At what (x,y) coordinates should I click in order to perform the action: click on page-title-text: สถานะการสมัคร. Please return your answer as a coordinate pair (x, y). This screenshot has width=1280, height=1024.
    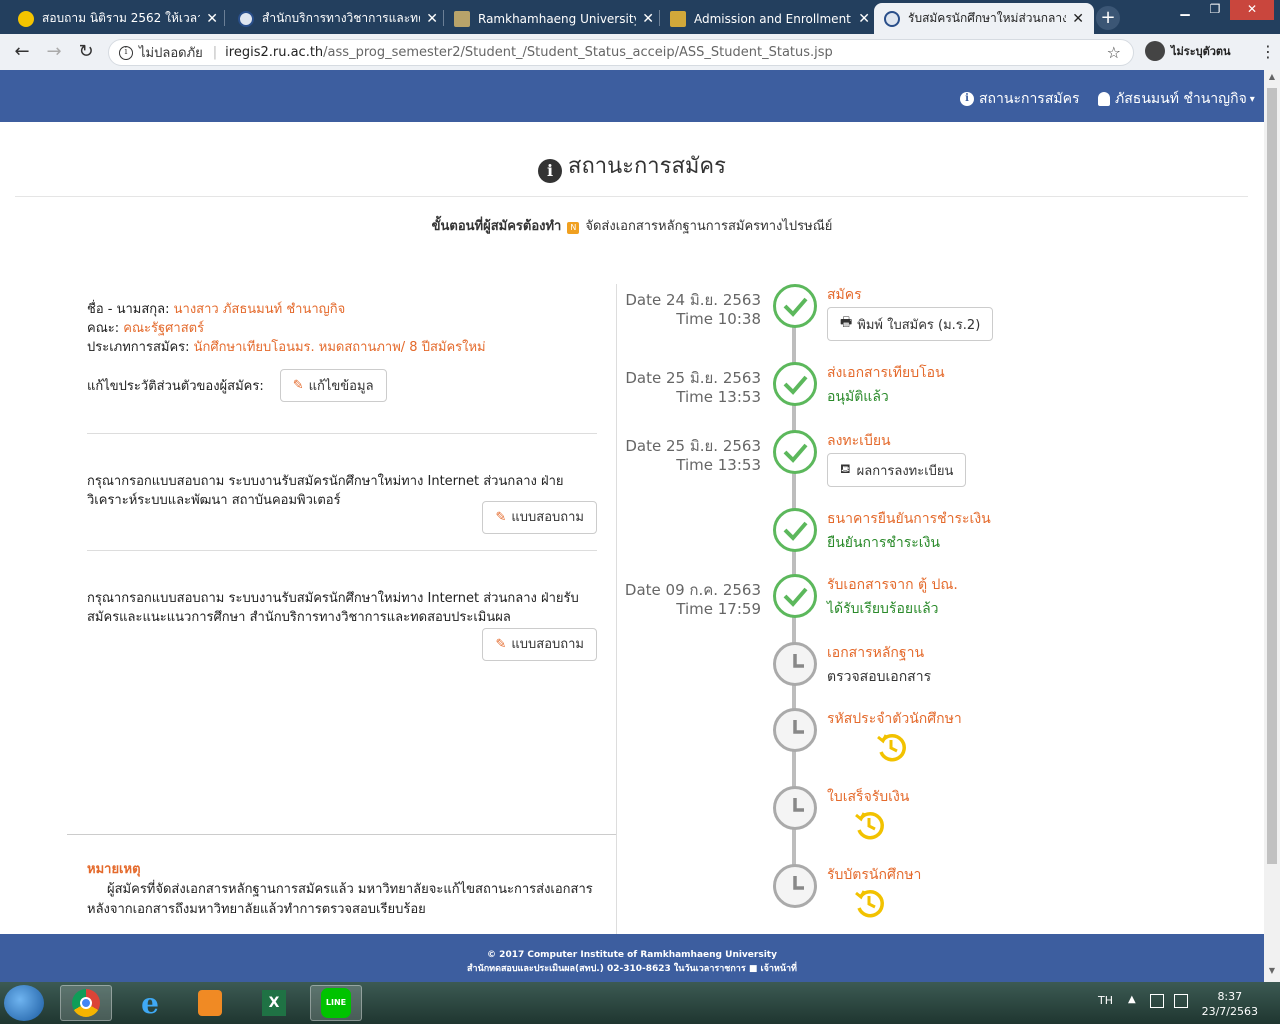
    Looking at the image, I should click on (647, 166).